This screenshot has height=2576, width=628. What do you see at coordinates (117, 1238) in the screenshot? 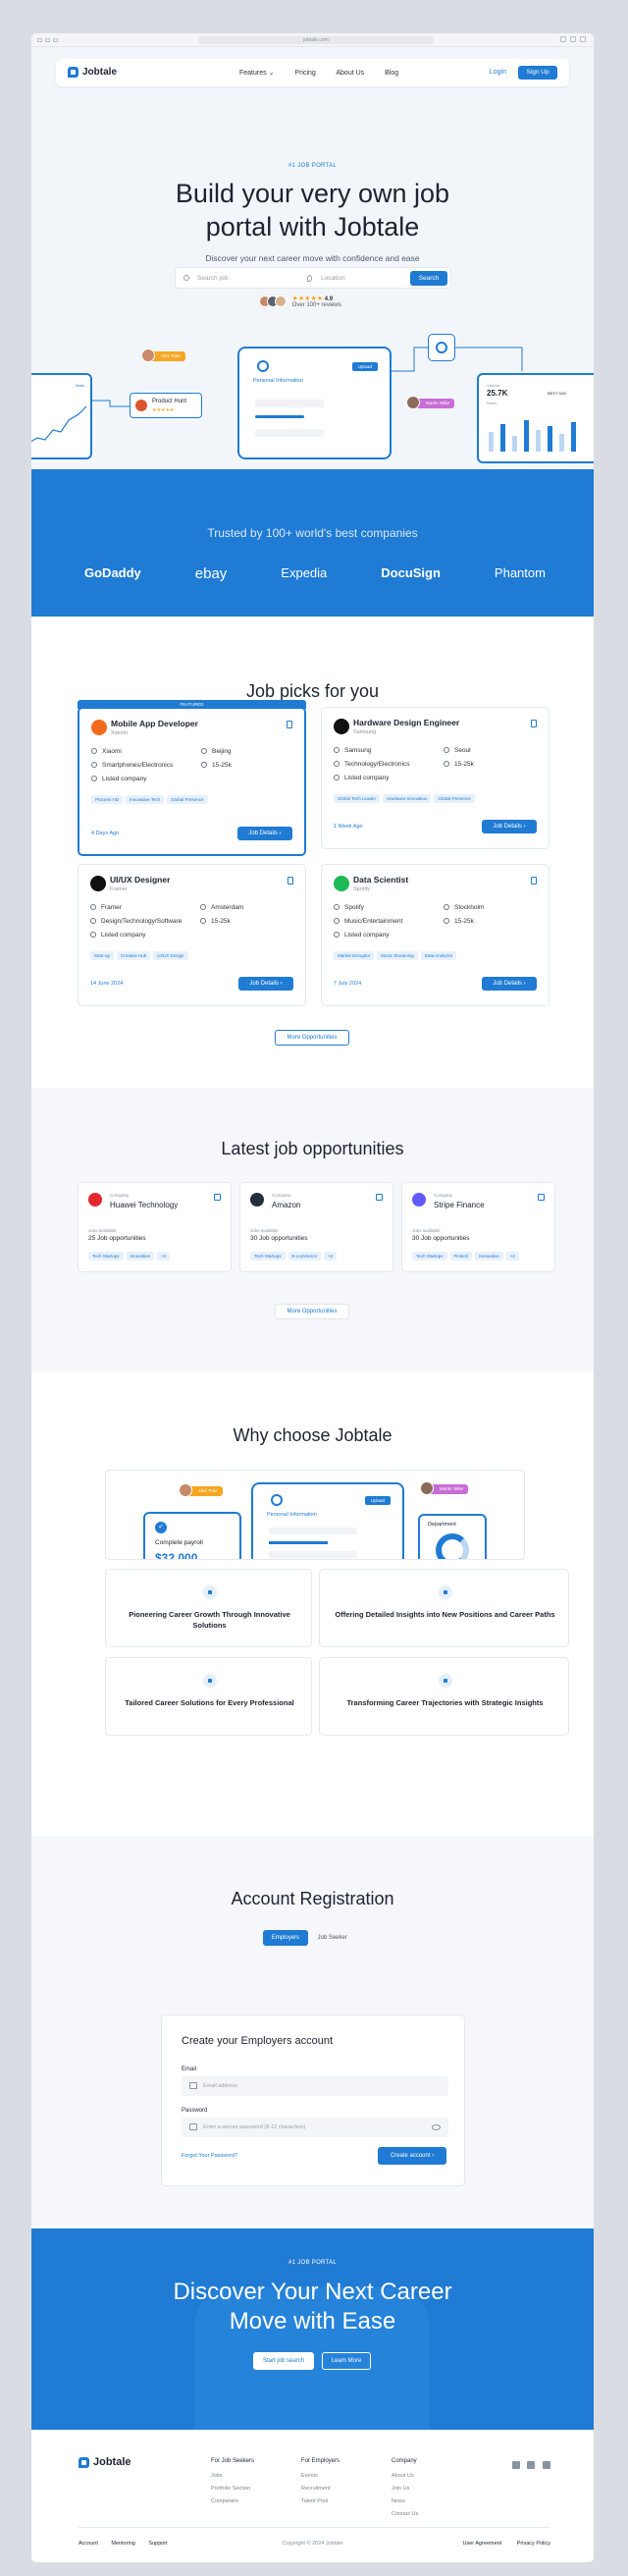
I see `job-count: 25 Job opportunities` at bounding box center [117, 1238].